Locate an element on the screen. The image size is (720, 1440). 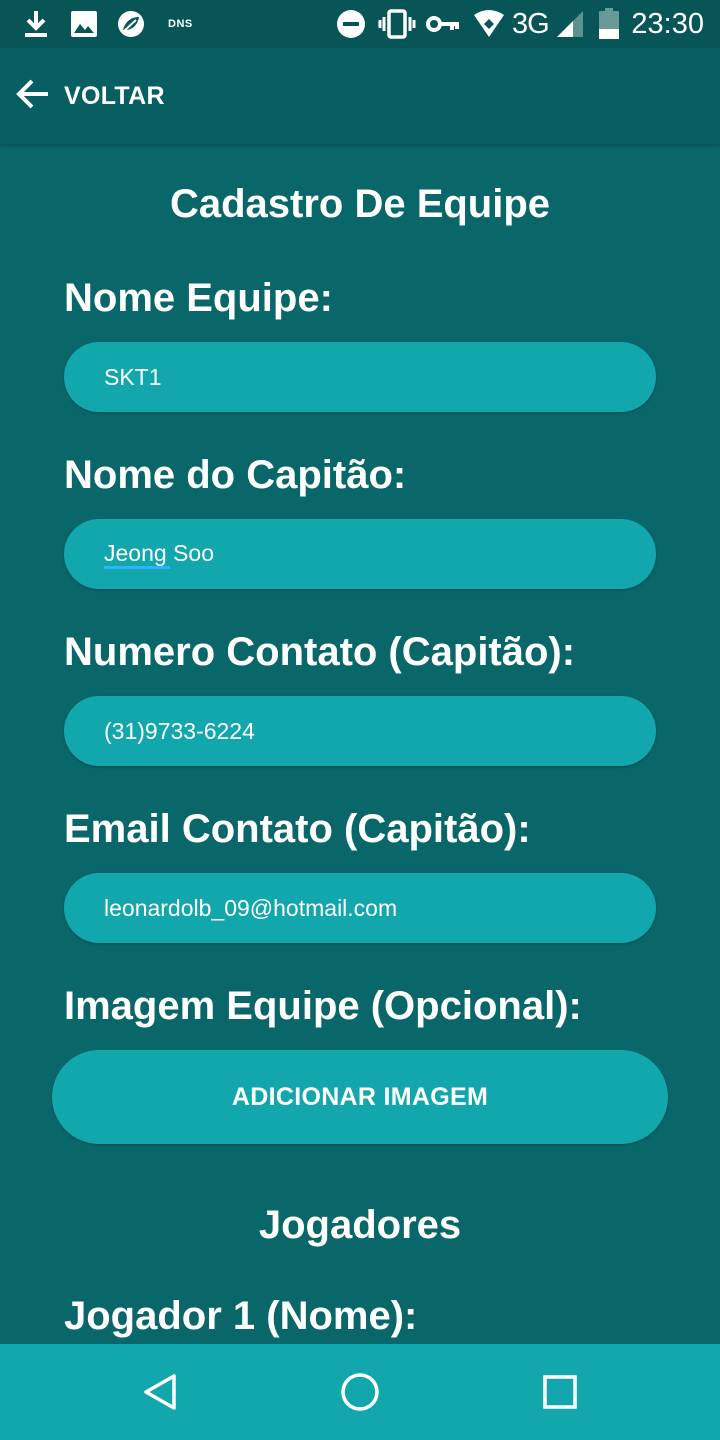
team-name-value: SKT1 is located at coordinates (133, 376).